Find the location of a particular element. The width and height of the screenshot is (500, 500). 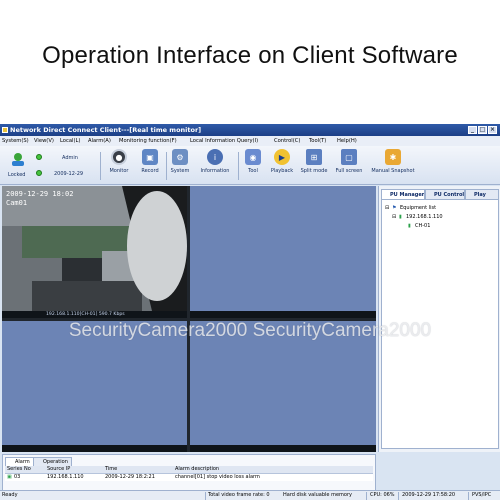

lock-icon is located at coordinates (18, 158).